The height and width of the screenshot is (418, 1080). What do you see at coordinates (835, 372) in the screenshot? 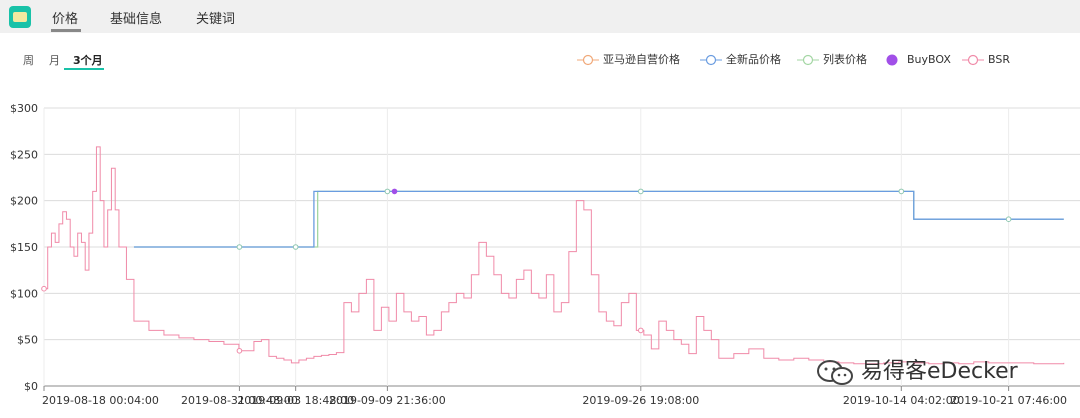
I see `wechat-icon` at bounding box center [835, 372].